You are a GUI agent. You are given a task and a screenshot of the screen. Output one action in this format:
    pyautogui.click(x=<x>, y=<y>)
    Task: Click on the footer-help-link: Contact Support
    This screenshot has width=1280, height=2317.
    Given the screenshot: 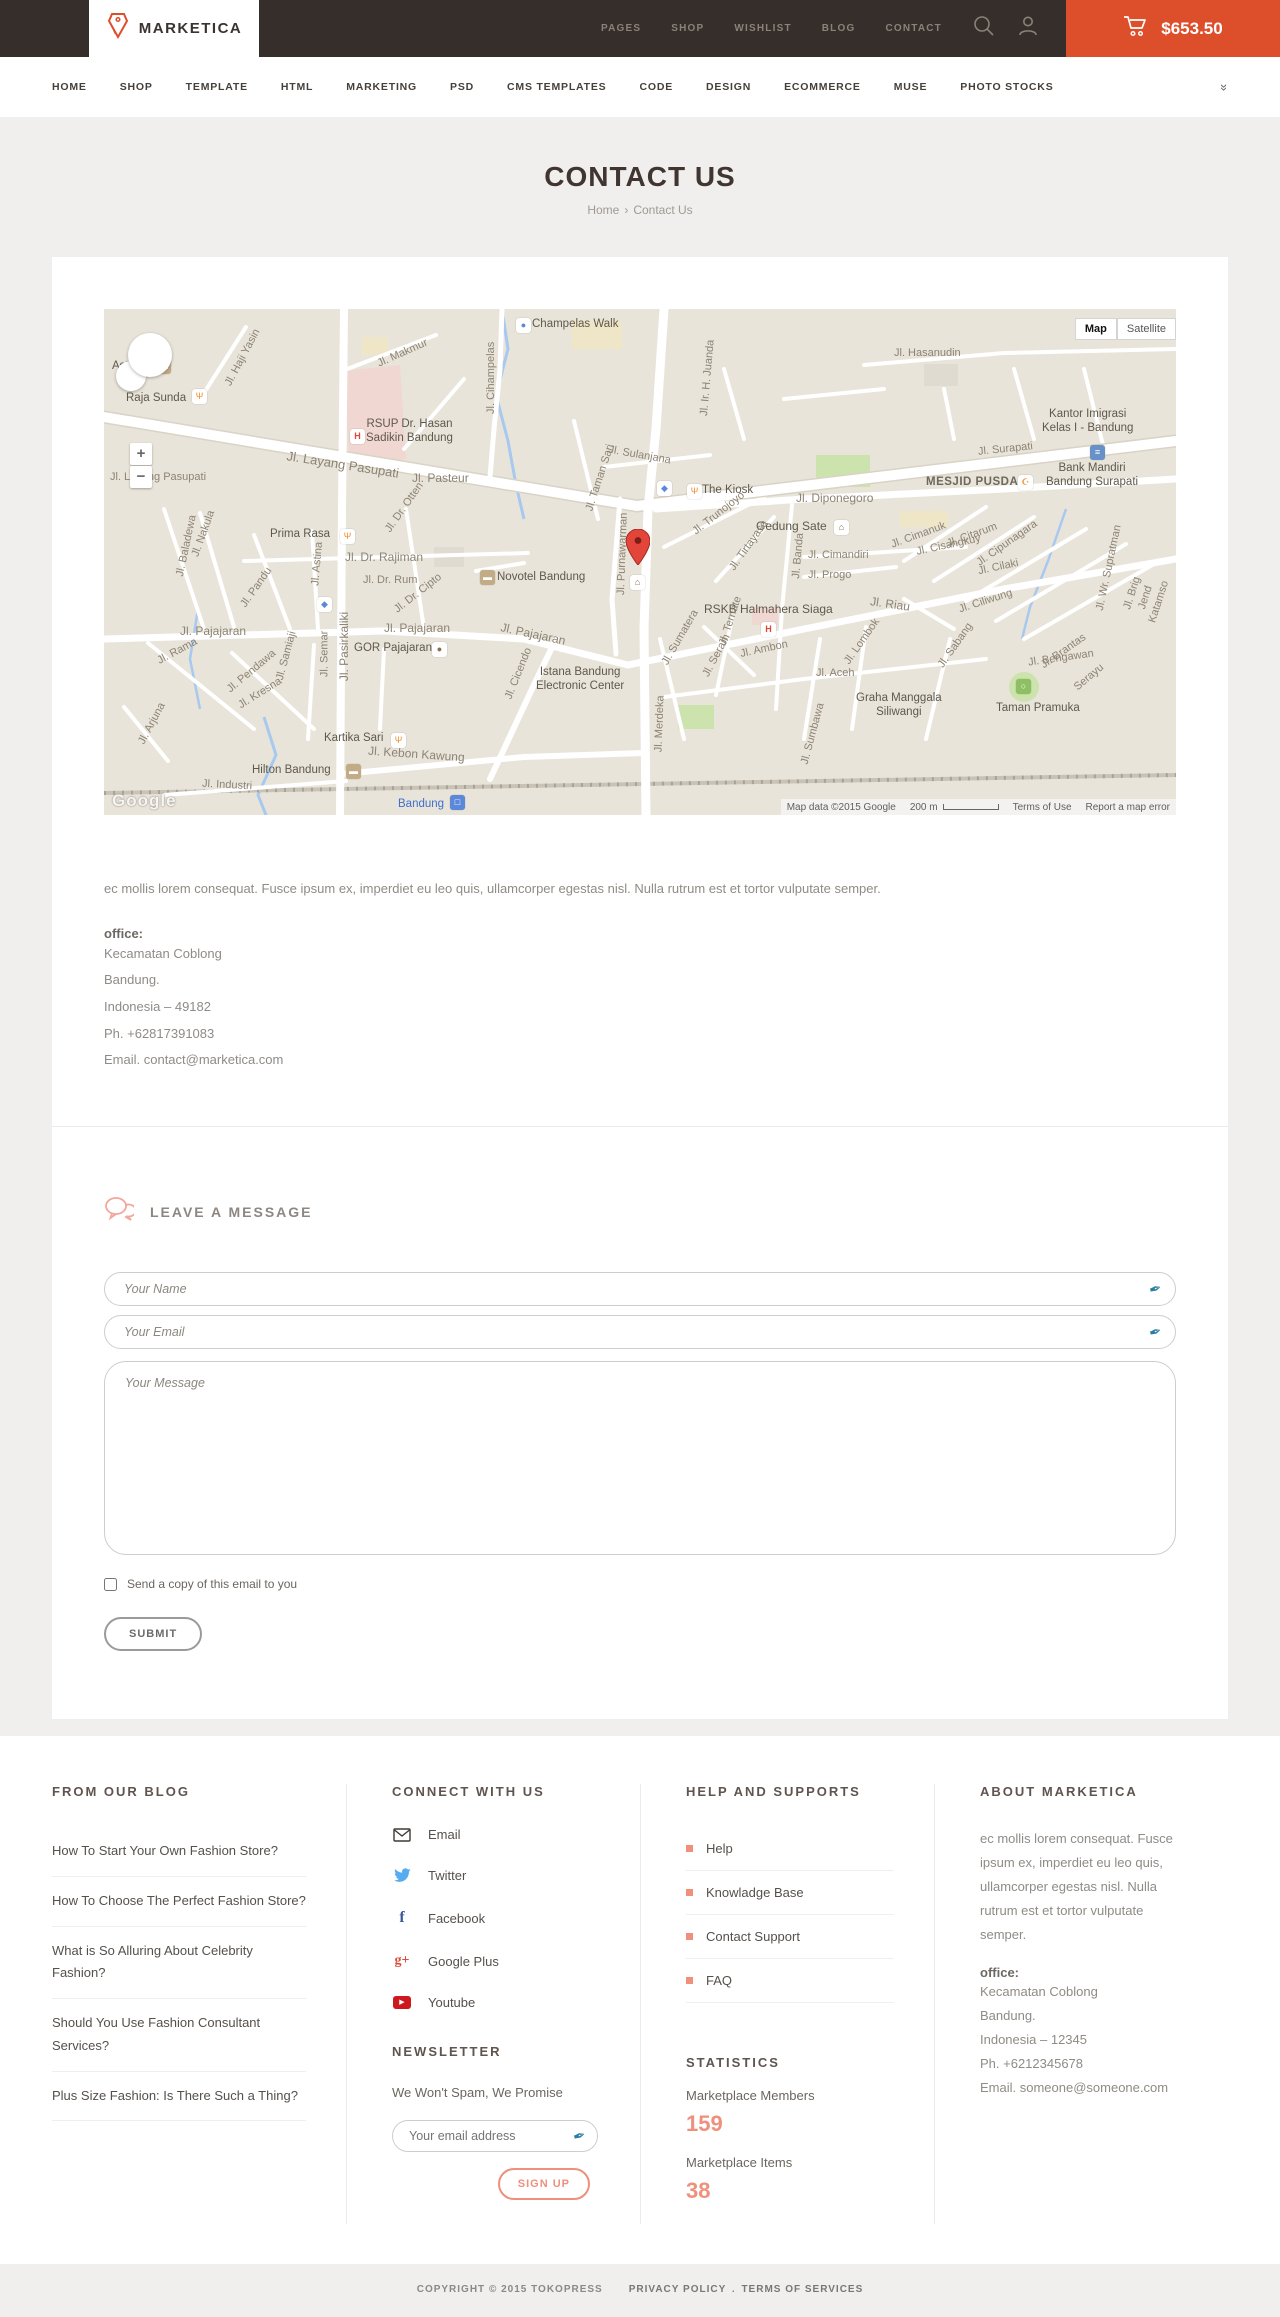 What is the action you would take?
    pyautogui.click(x=790, y=1937)
    